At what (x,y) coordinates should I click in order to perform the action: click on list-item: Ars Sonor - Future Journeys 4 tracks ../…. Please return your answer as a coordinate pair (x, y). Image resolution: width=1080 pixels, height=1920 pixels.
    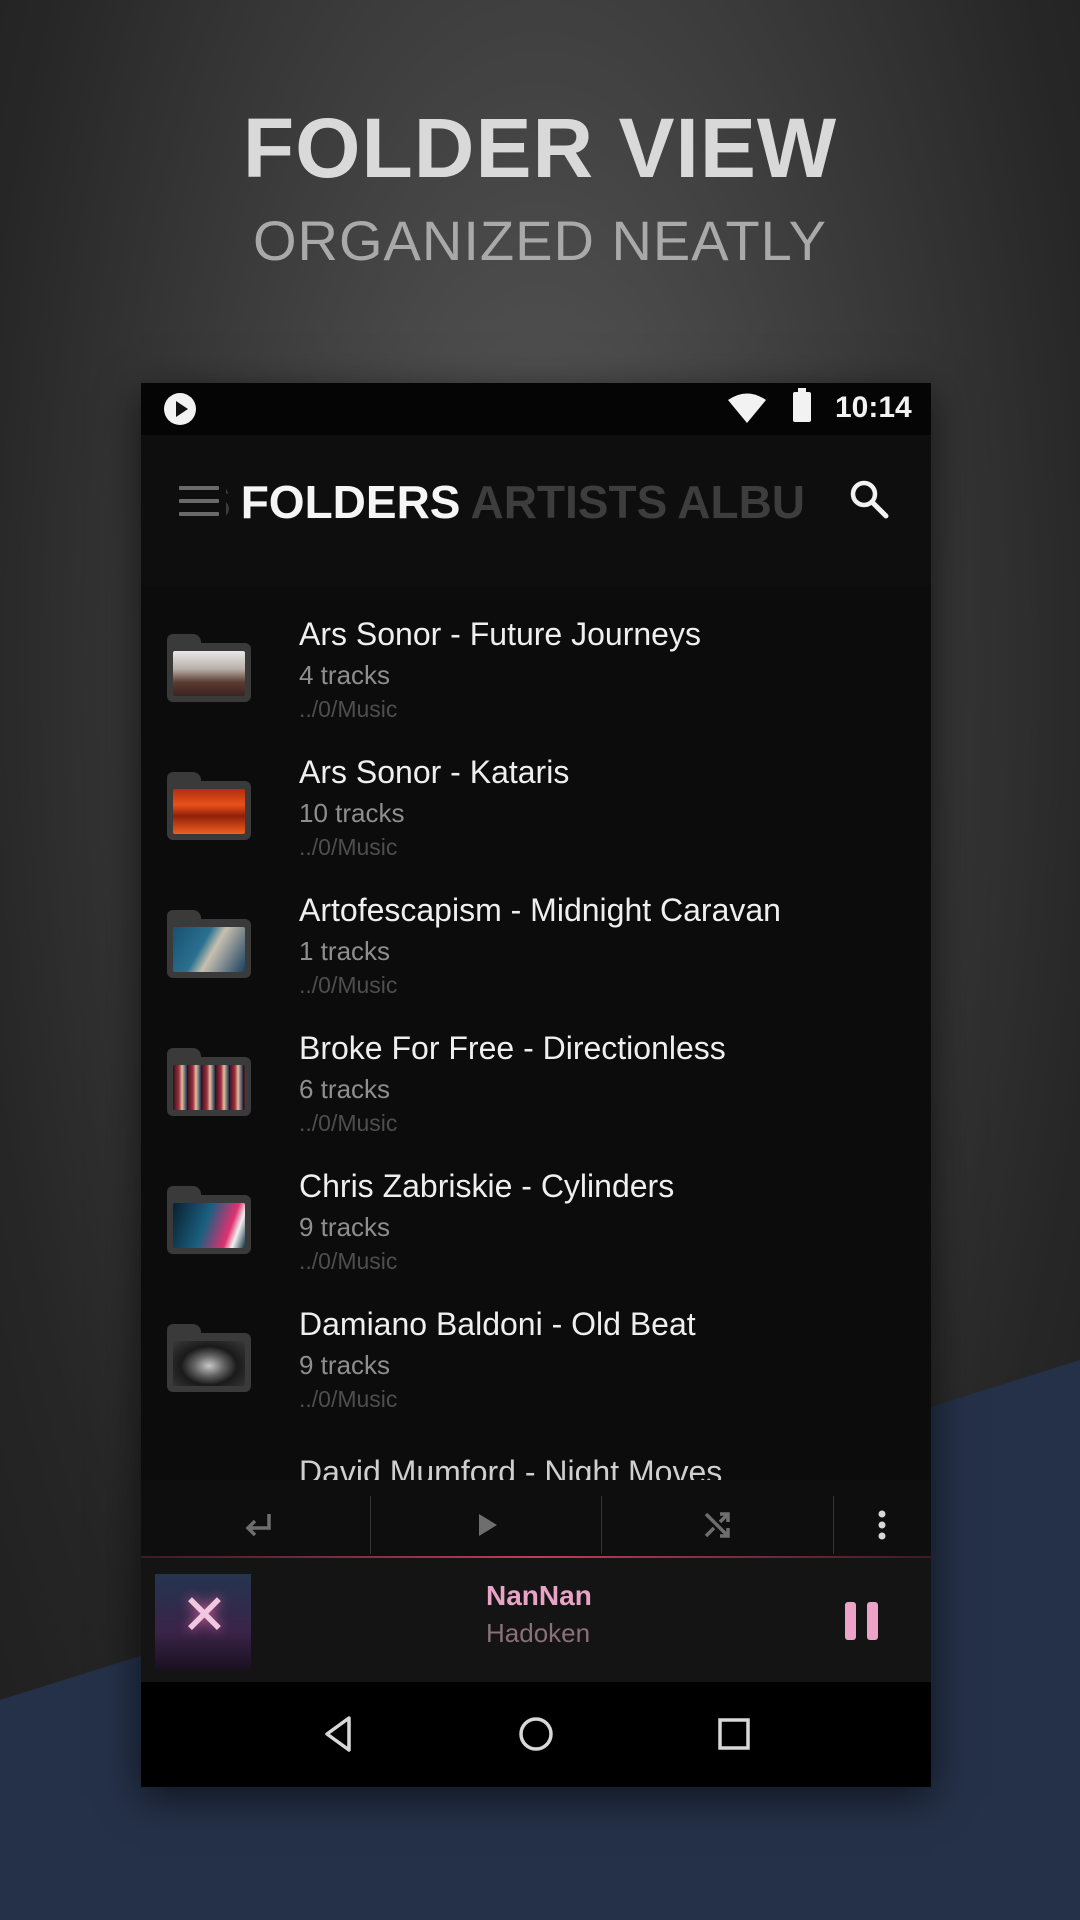
    Looking at the image, I should click on (536, 679).